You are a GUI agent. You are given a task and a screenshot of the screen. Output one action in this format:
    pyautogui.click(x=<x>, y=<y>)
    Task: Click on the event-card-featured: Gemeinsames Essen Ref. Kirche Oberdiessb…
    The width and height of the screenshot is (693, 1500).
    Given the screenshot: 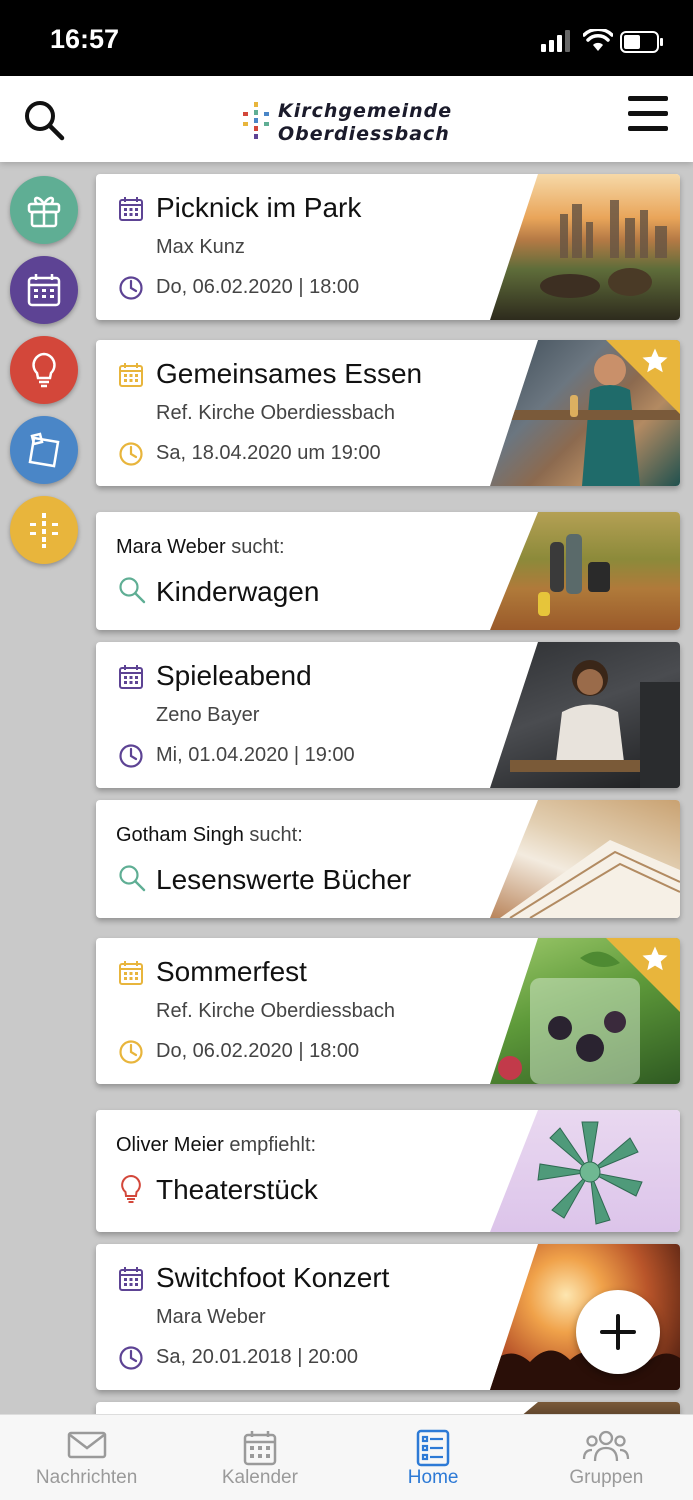 What is the action you would take?
    pyautogui.click(x=388, y=413)
    